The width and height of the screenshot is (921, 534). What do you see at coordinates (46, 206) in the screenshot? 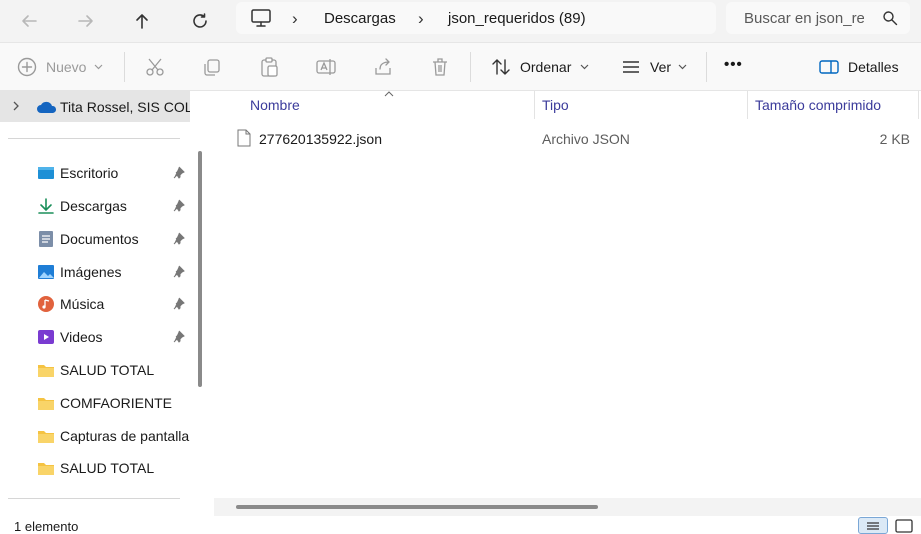
I see `download-icon` at bounding box center [46, 206].